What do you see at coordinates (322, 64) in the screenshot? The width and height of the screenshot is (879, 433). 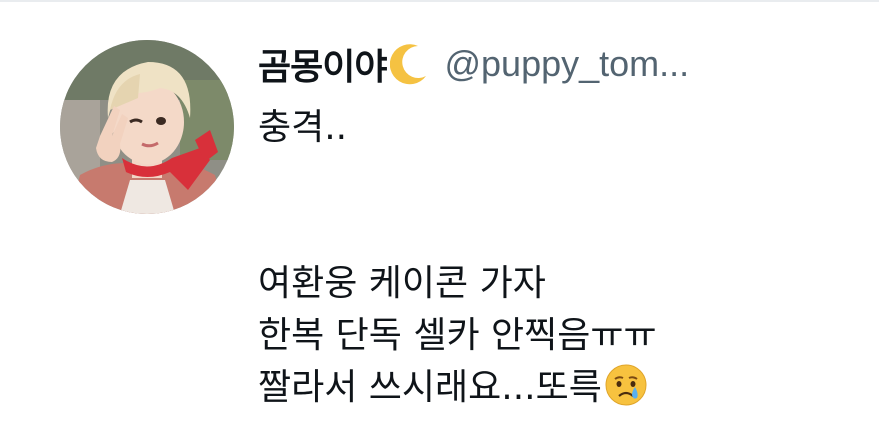 I see `display-name: 곰몽이야` at bounding box center [322, 64].